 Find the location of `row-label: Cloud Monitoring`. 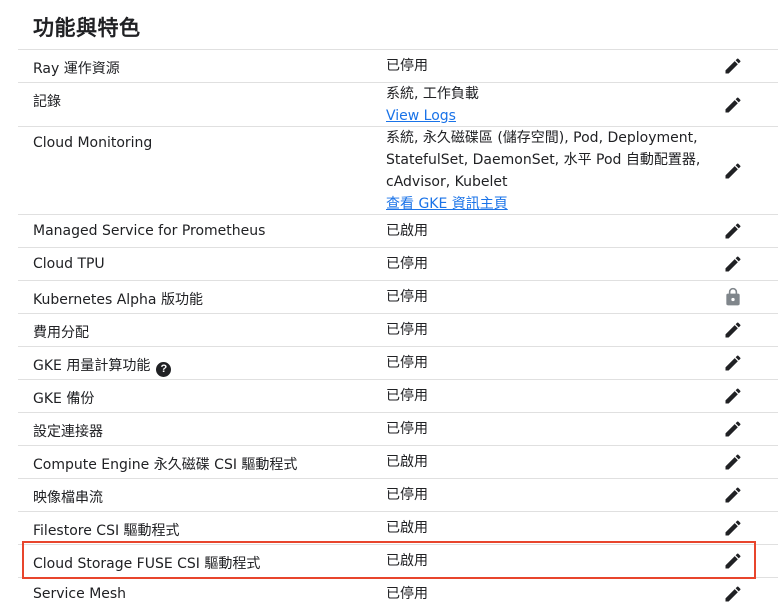

row-label: Cloud Monitoring is located at coordinates (93, 143).